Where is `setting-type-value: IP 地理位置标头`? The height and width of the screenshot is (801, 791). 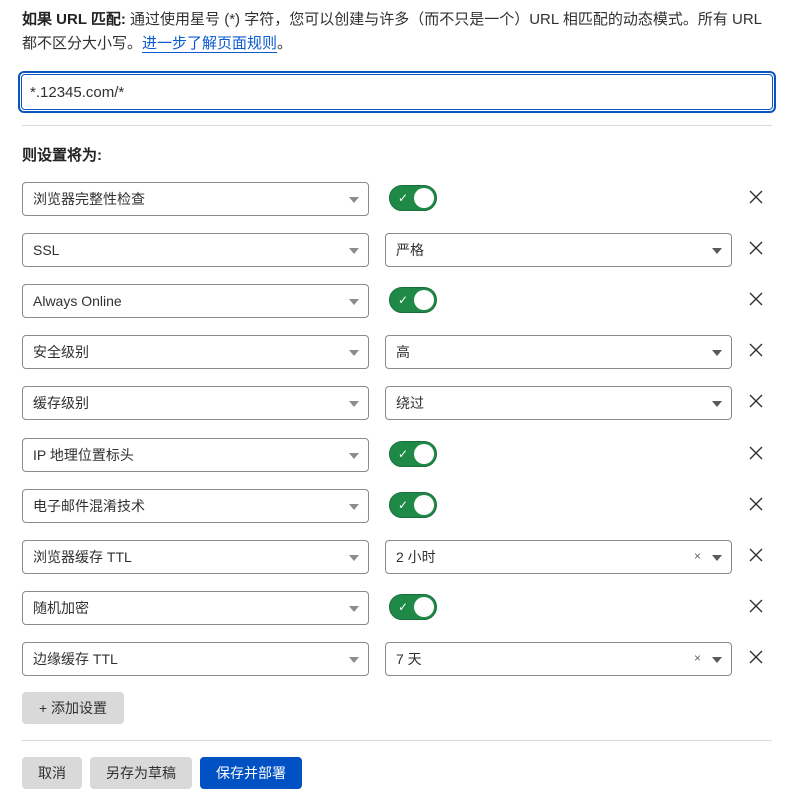 setting-type-value: IP 地理位置标头 is located at coordinates (83, 455).